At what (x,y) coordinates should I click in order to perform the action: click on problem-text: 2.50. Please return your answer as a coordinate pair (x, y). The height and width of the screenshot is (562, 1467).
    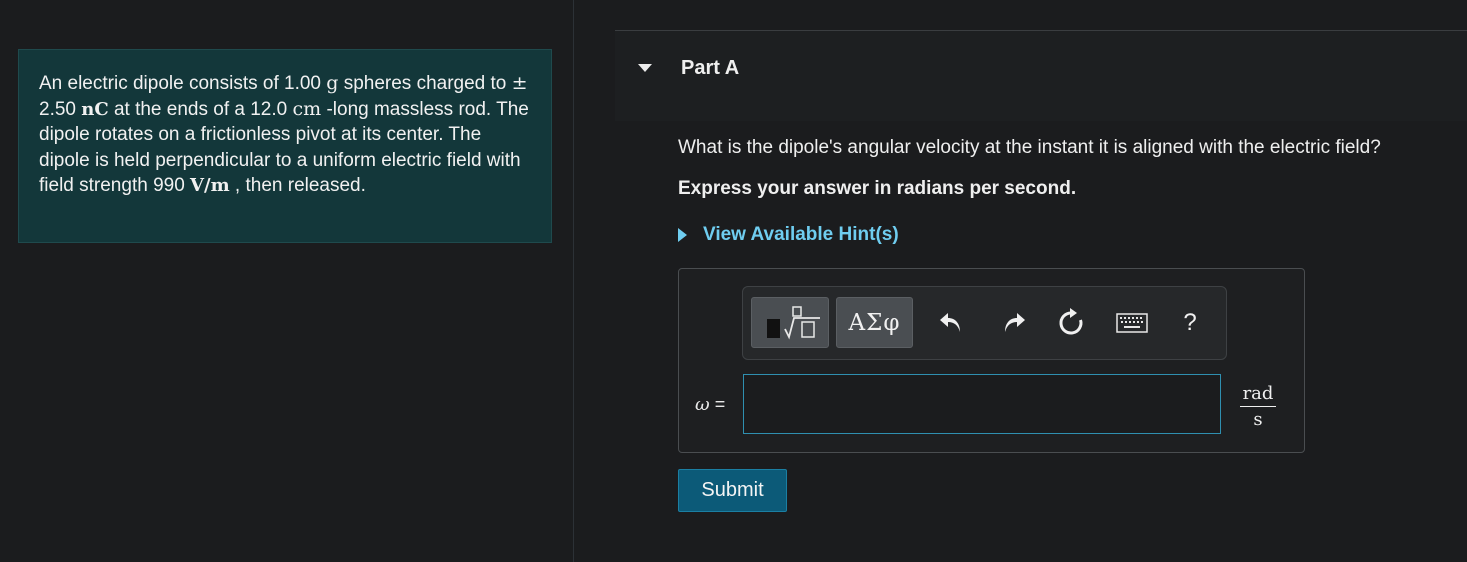
    Looking at the image, I should click on (60, 109).